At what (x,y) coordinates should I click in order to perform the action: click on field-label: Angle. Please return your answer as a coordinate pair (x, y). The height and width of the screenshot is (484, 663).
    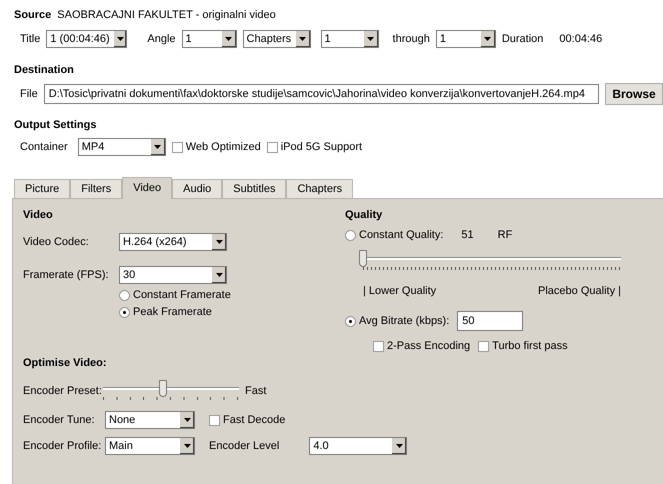
    Looking at the image, I should click on (161, 39).